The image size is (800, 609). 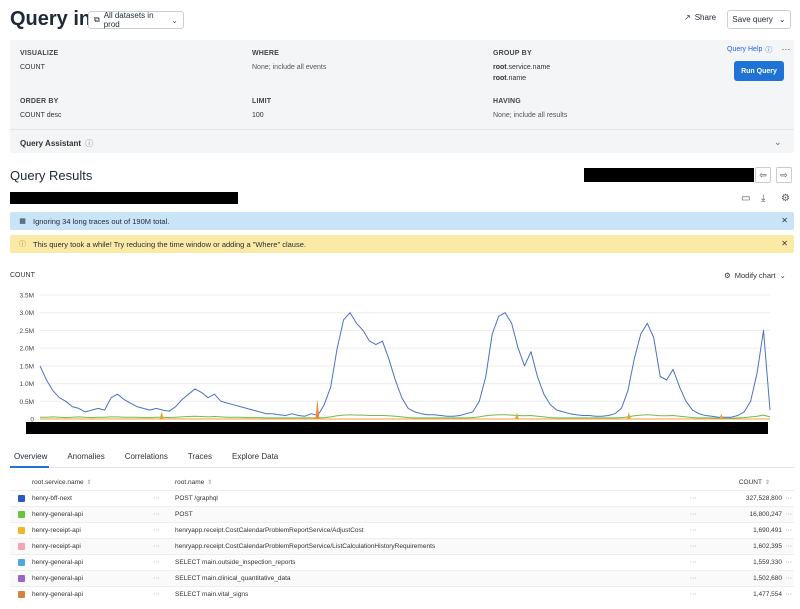 I want to click on group-by-clause: GROUP BY root.service.name root.name, so click(x=521, y=66).